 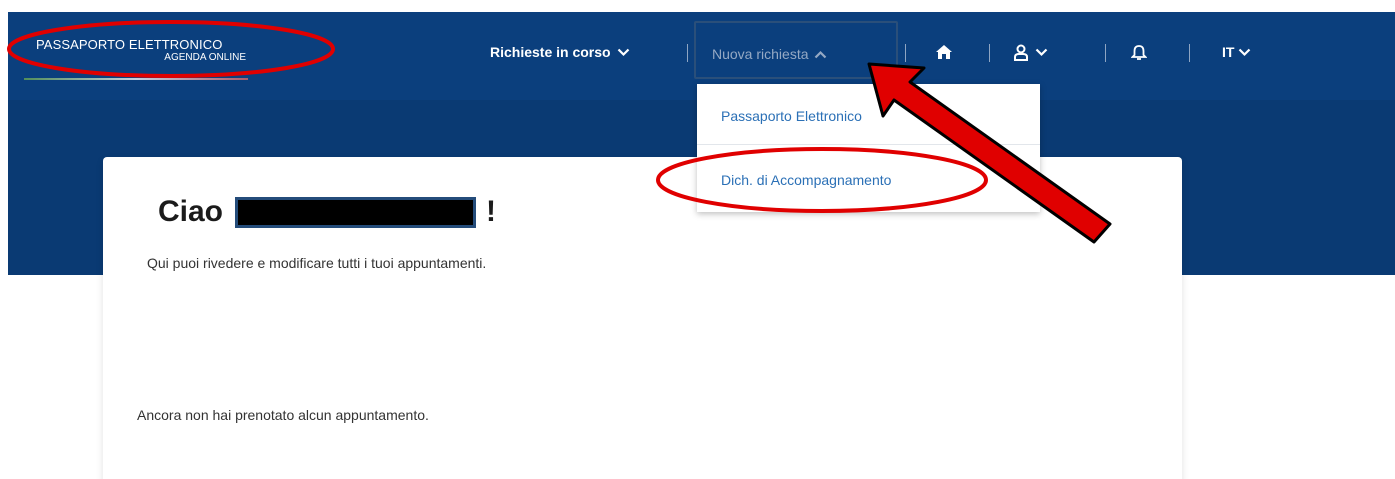 What do you see at coordinates (868, 144) in the screenshot?
I see `dropdown-divider` at bounding box center [868, 144].